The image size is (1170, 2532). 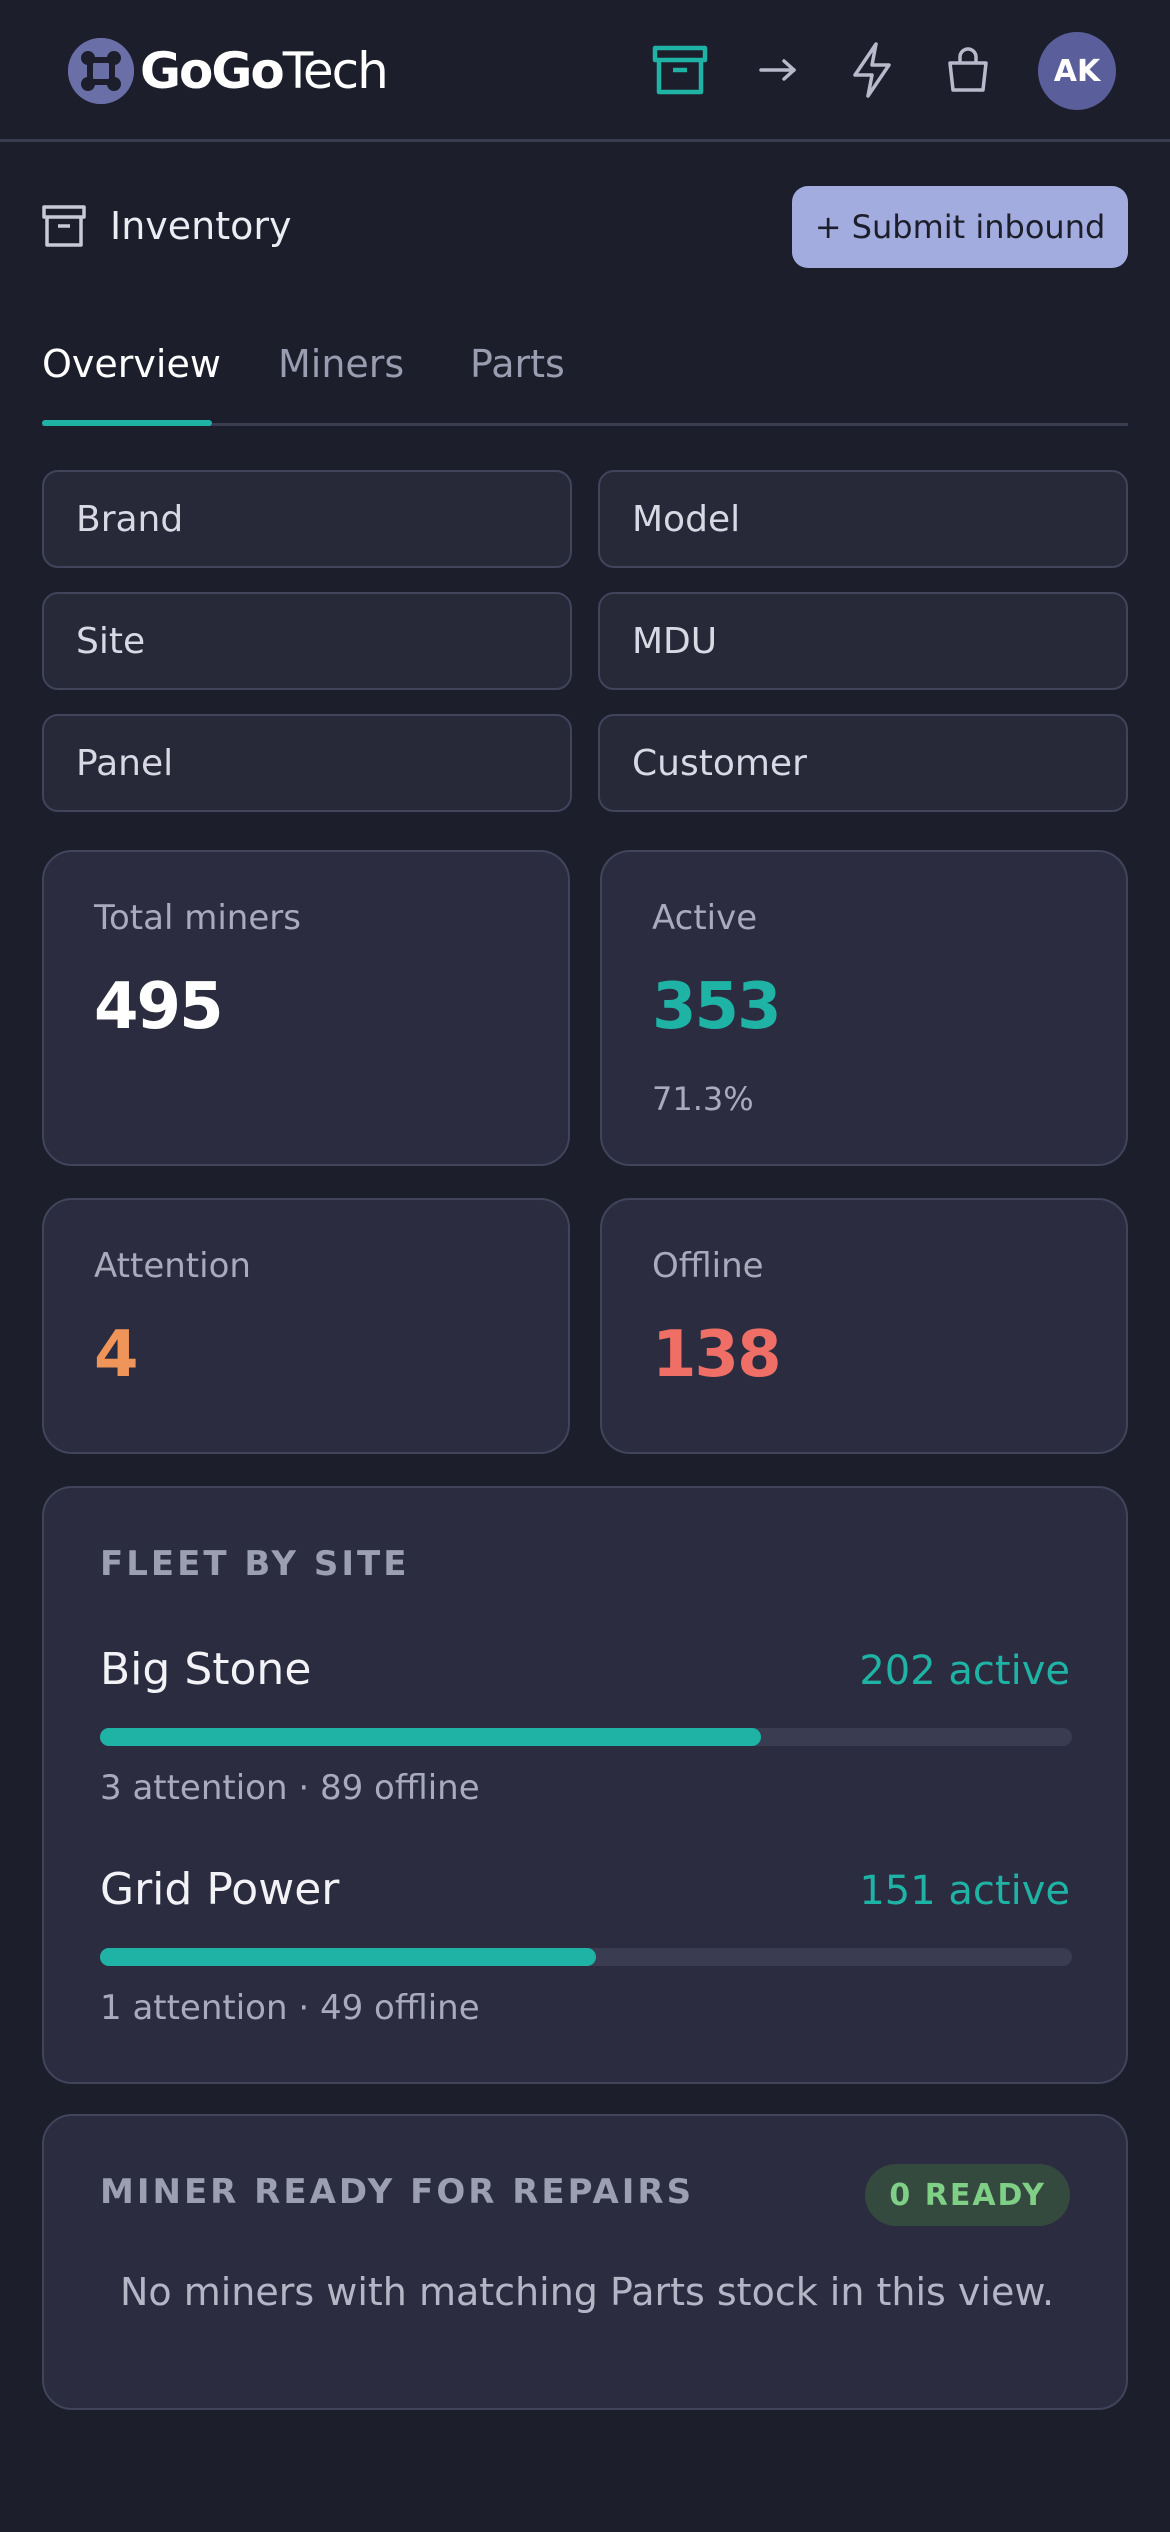 What do you see at coordinates (872, 70) in the screenshot?
I see `lightning-icon` at bounding box center [872, 70].